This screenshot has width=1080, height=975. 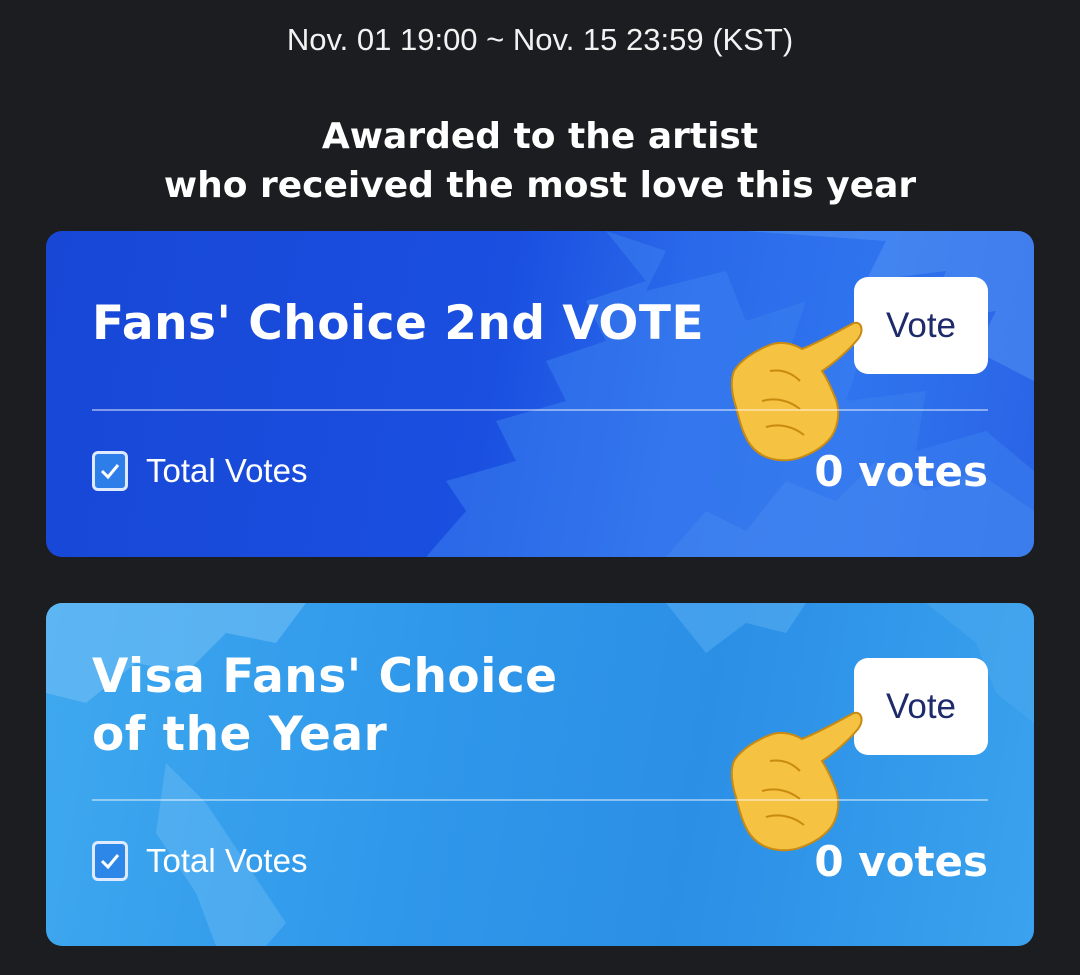 What do you see at coordinates (325, 706) in the screenshot?
I see `card-title: Visa Fans' Choice of the Year` at bounding box center [325, 706].